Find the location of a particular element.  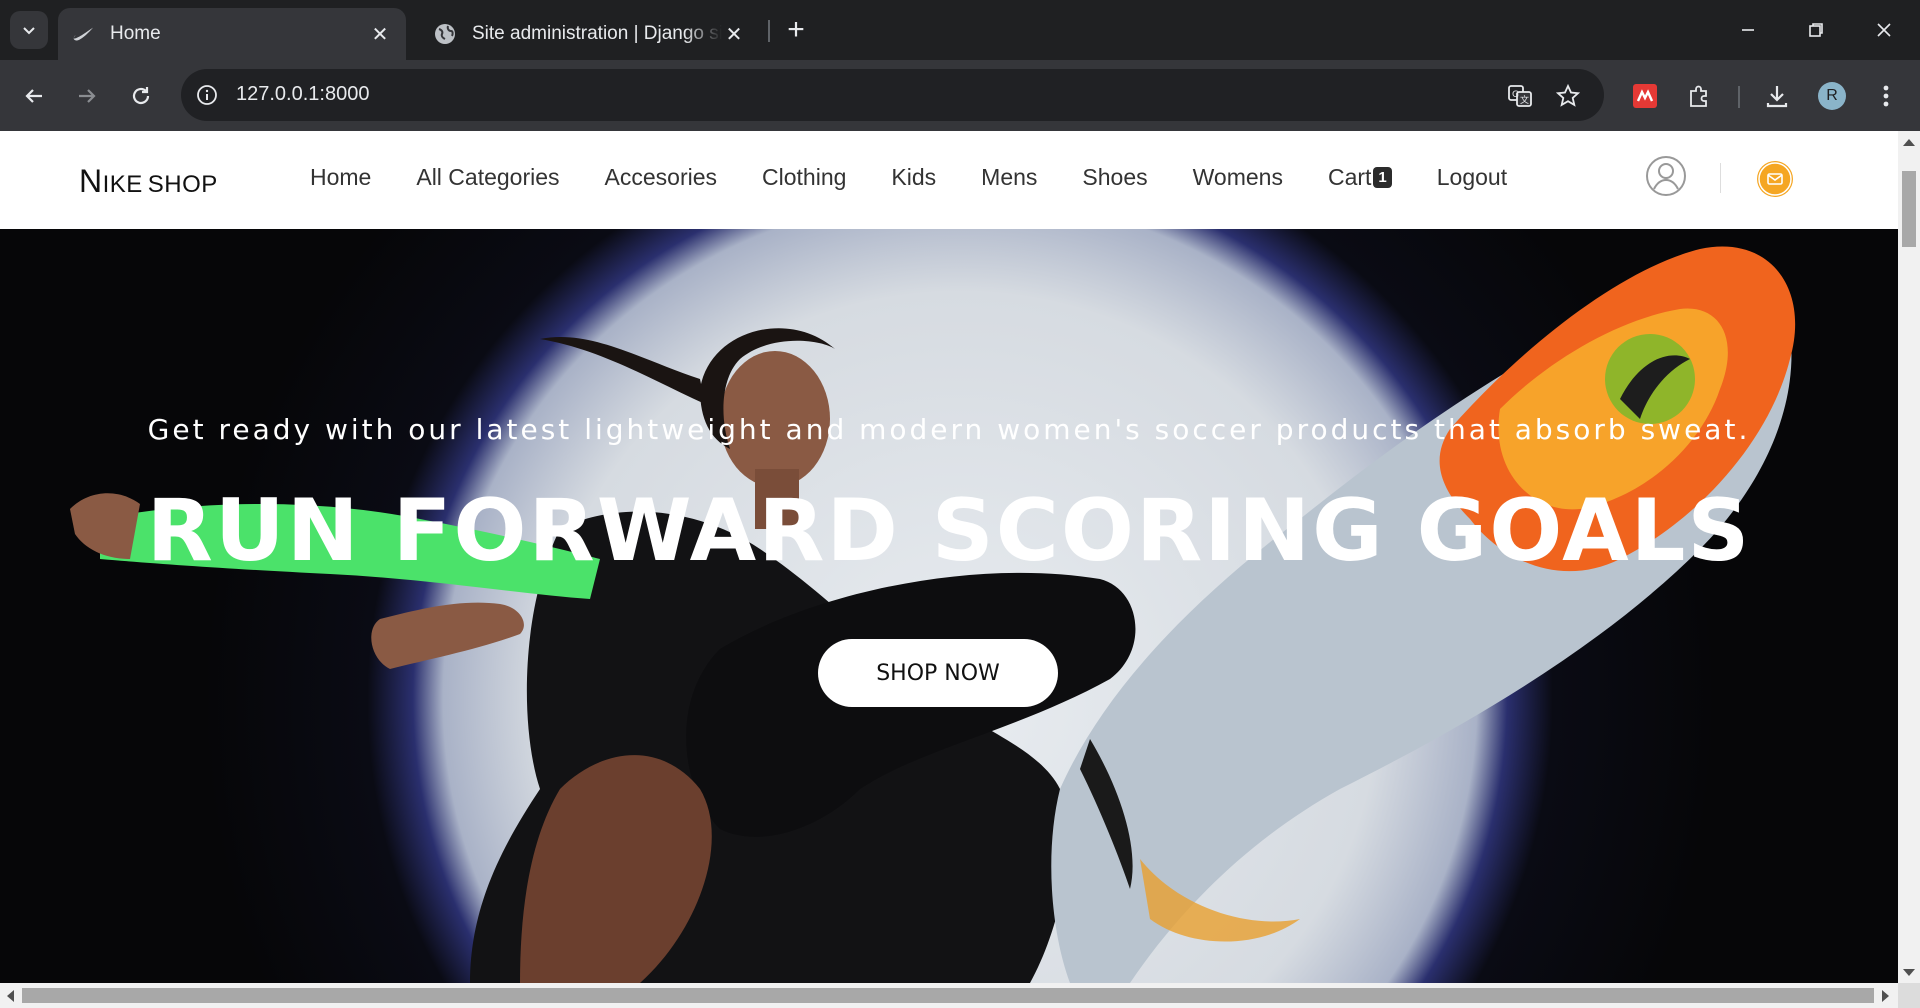

browser-menu-button is located at coordinates (1886, 96).